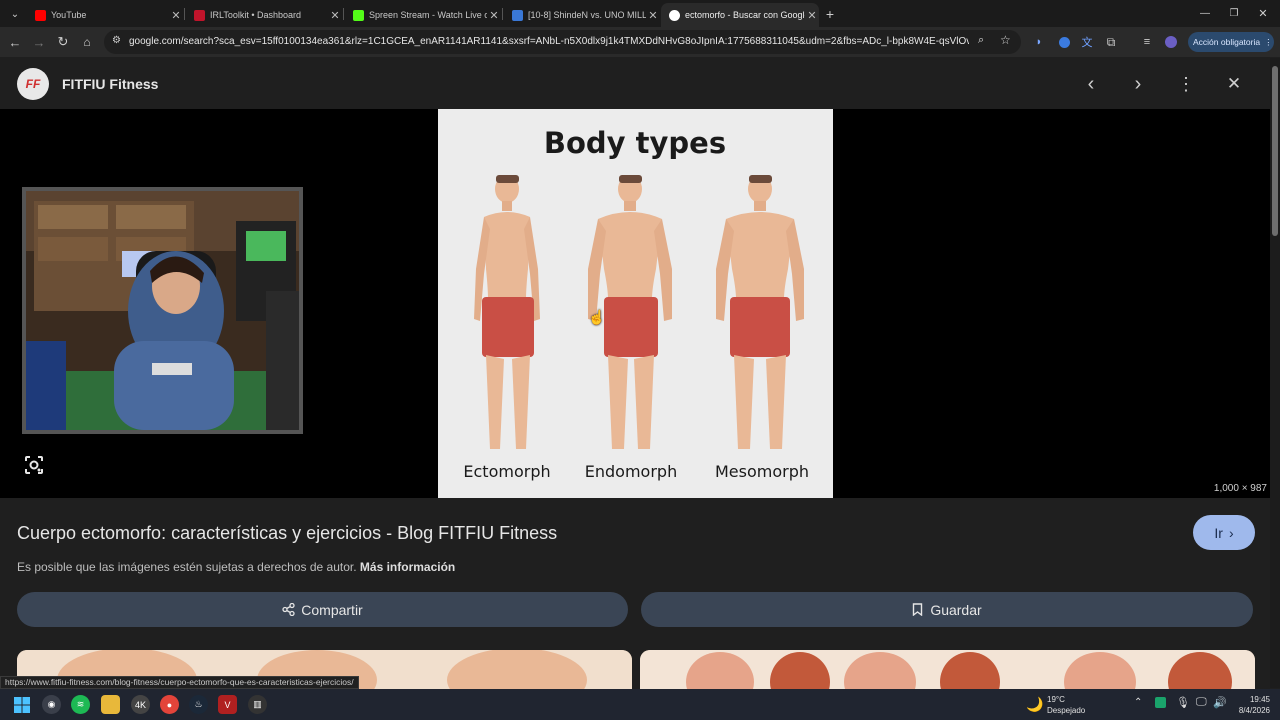  What do you see at coordinates (597, 317) in the screenshot?
I see `mouse-cursor: ☝` at bounding box center [597, 317].